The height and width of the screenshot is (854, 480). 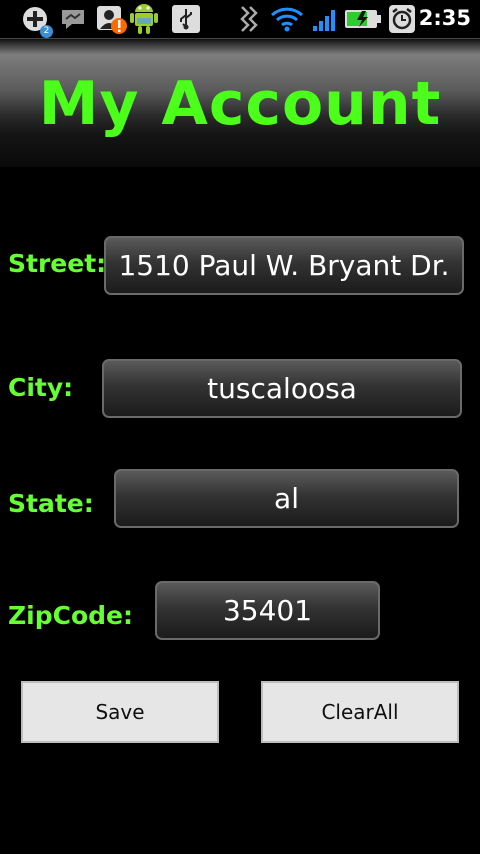 What do you see at coordinates (249, 21) in the screenshot?
I see `vibrate-icon` at bounding box center [249, 21].